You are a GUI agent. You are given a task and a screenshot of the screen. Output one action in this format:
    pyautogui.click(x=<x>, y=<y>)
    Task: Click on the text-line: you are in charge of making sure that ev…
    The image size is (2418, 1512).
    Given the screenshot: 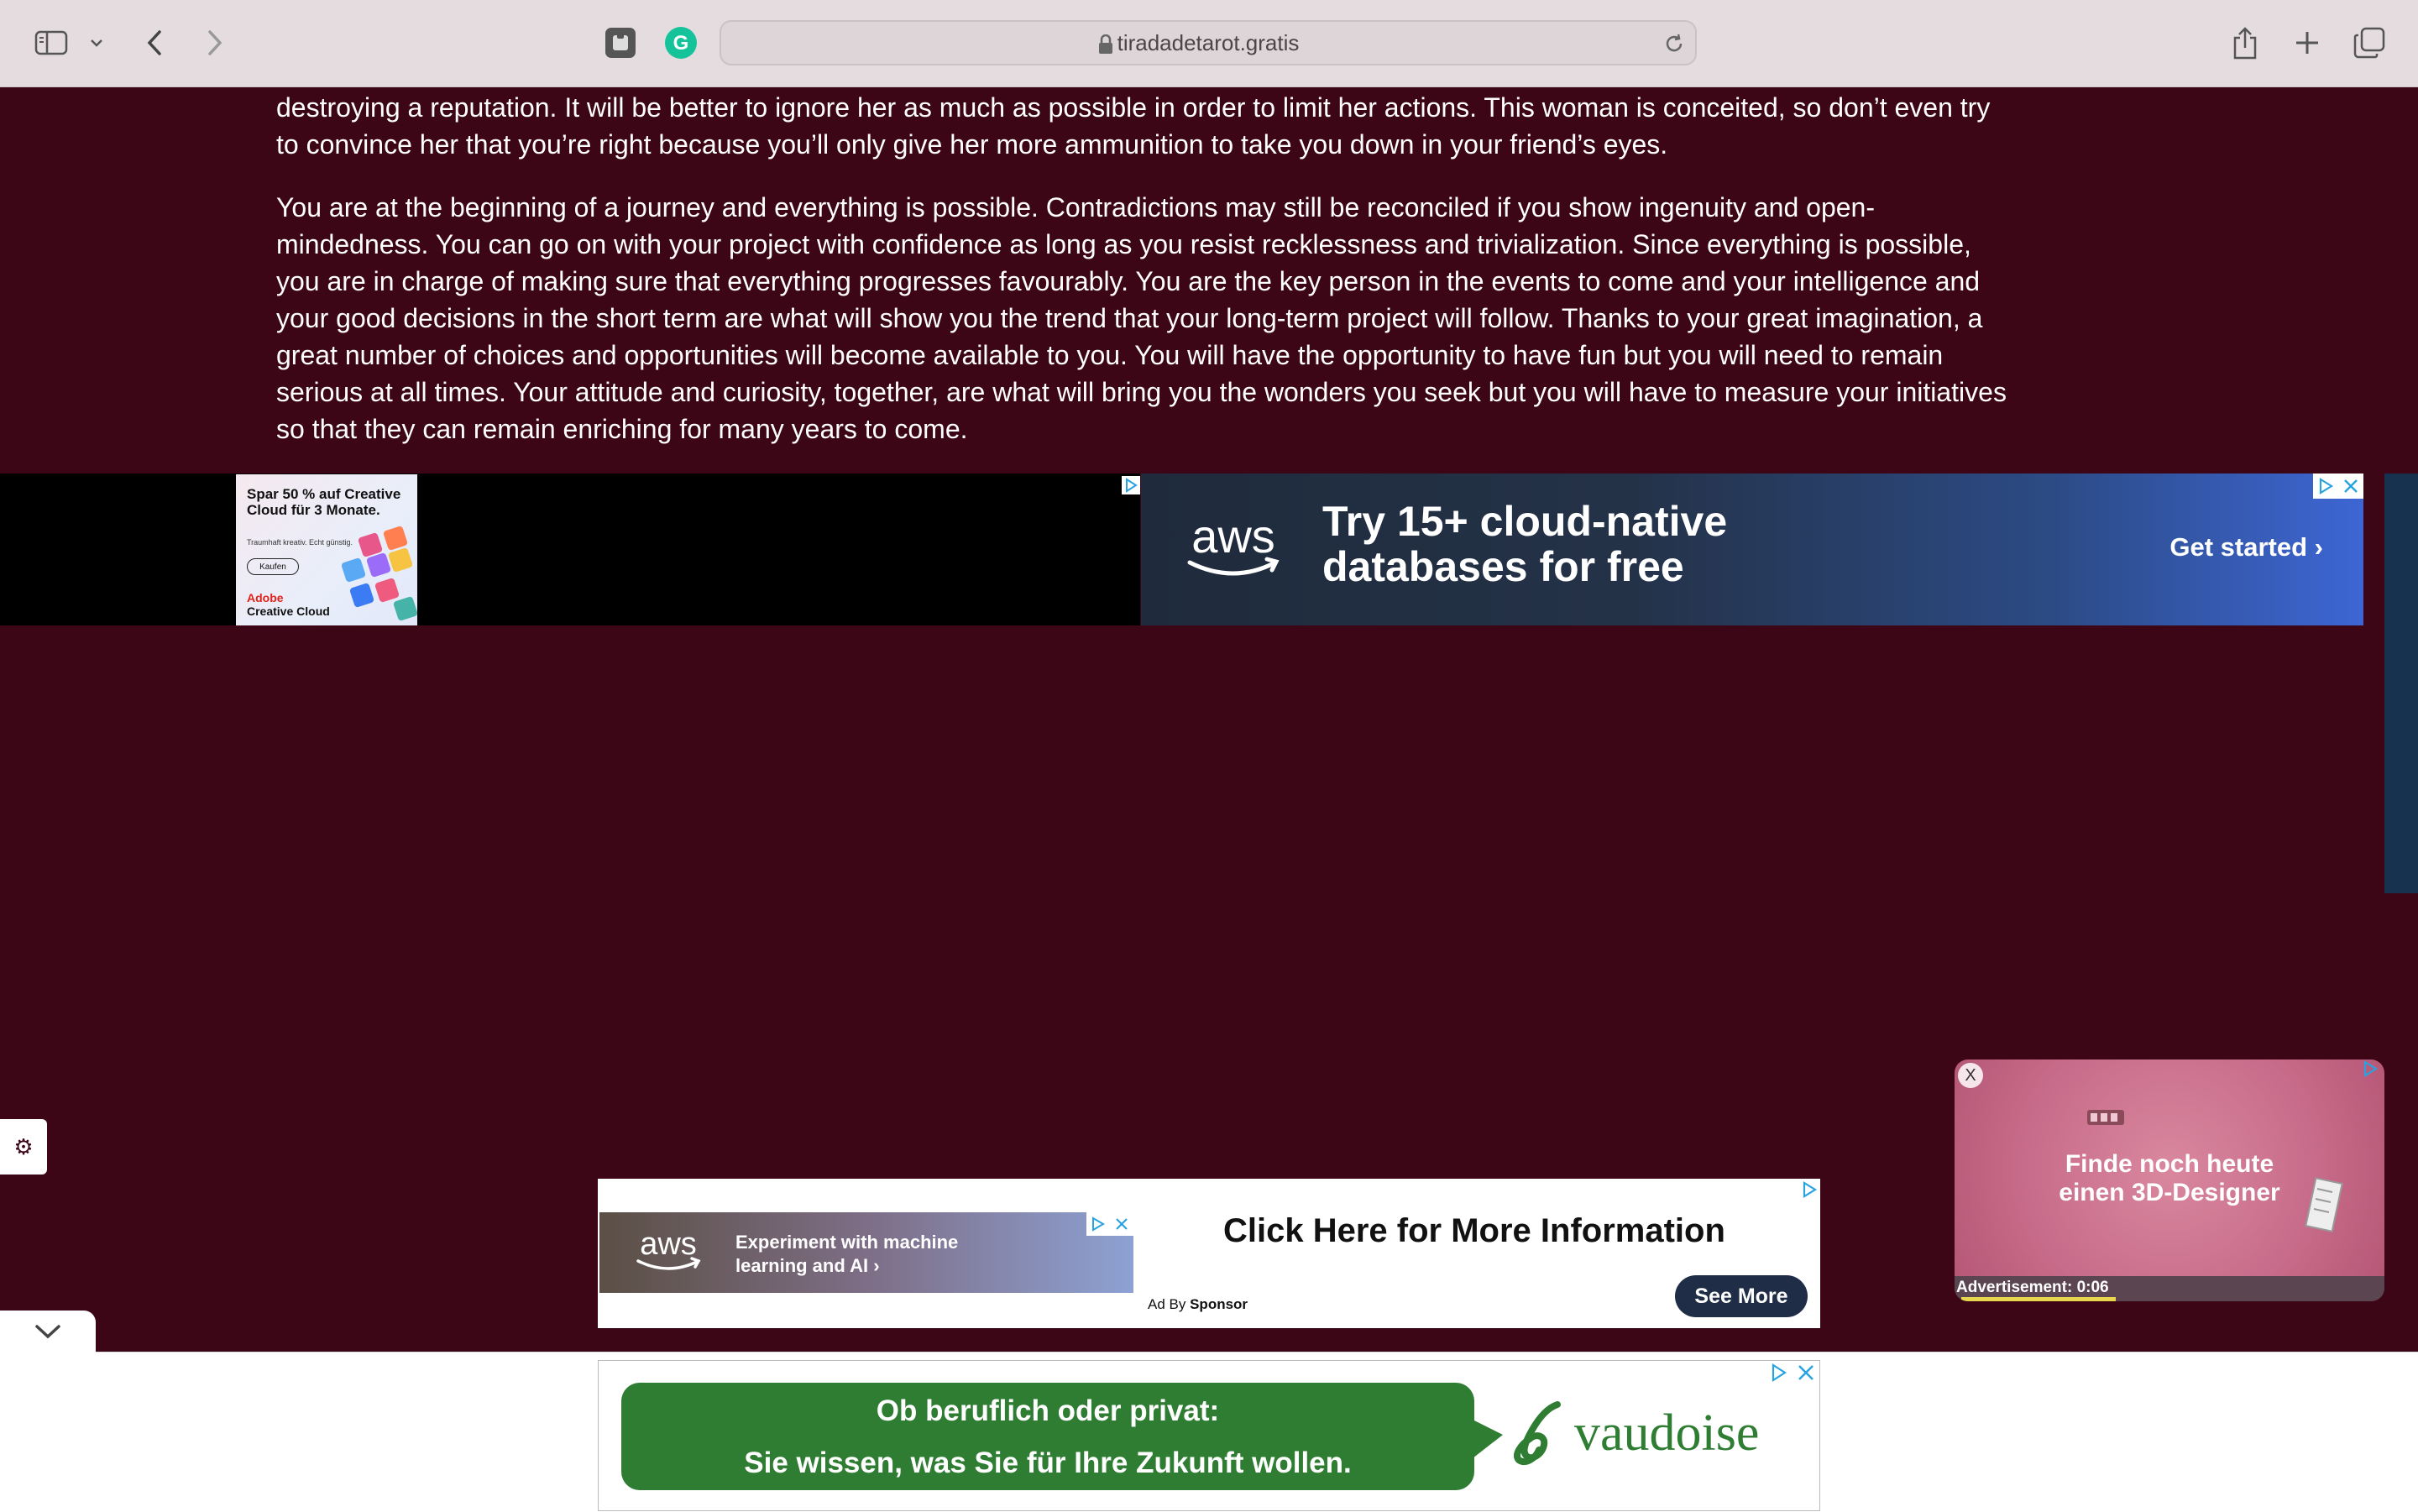 What is the action you would take?
    pyautogui.click(x=1128, y=281)
    